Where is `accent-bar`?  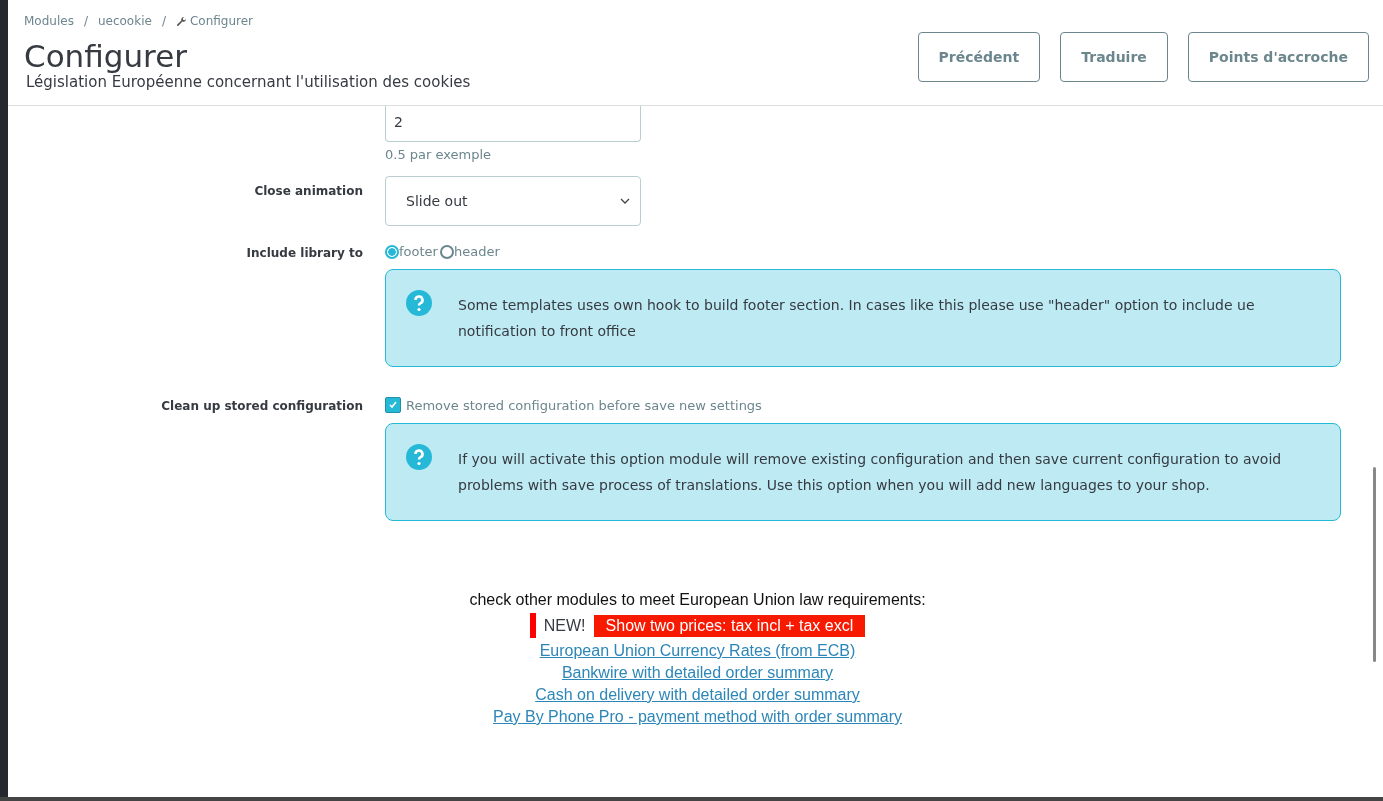
accent-bar is located at coordinates (532, 625).